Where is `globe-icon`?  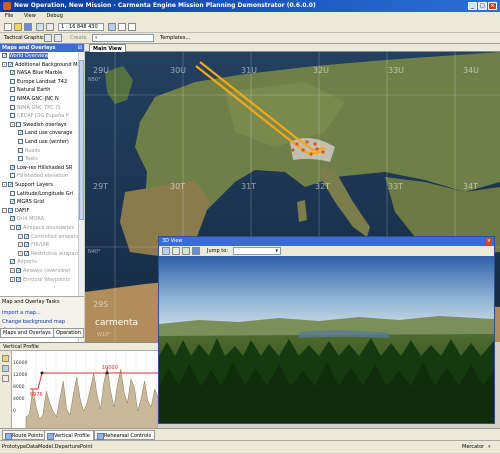 globe-icon is located at coordinates (186, 251).